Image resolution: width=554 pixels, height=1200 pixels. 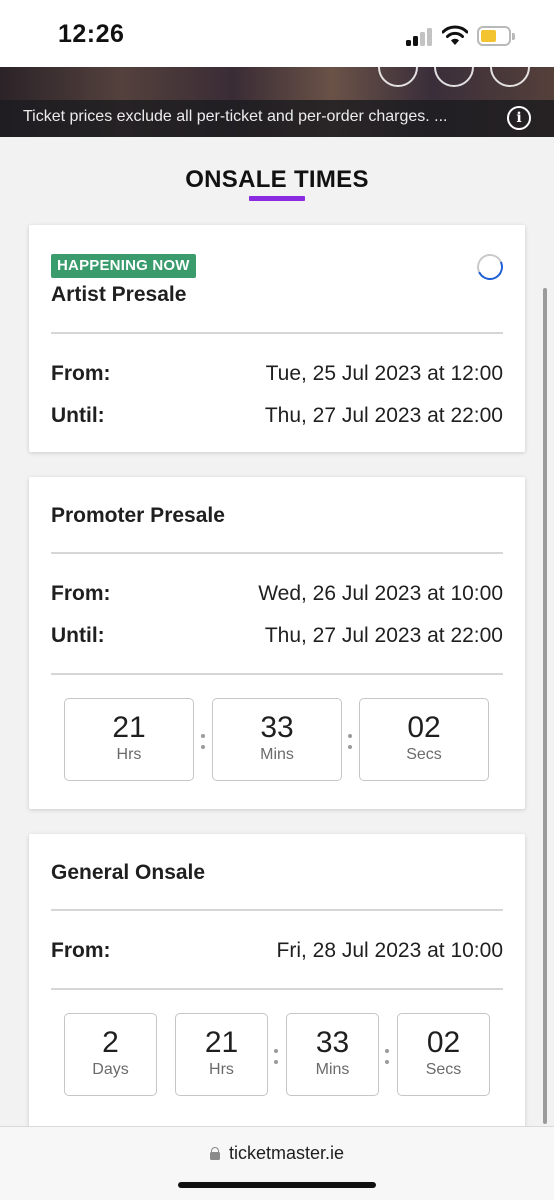 I want to click on scrollbar, so click(x=545, y=706).